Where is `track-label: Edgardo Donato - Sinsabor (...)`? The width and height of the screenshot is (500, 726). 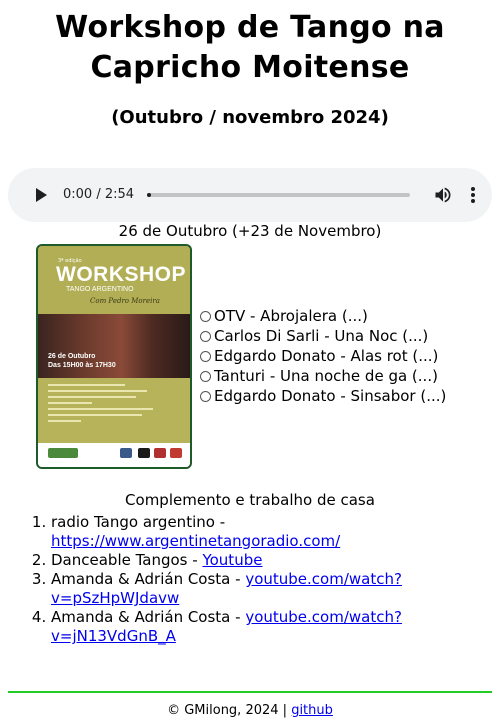 track-label: Edgardo Donato - Sinsabor (...) is located at coordinates (330, 396).